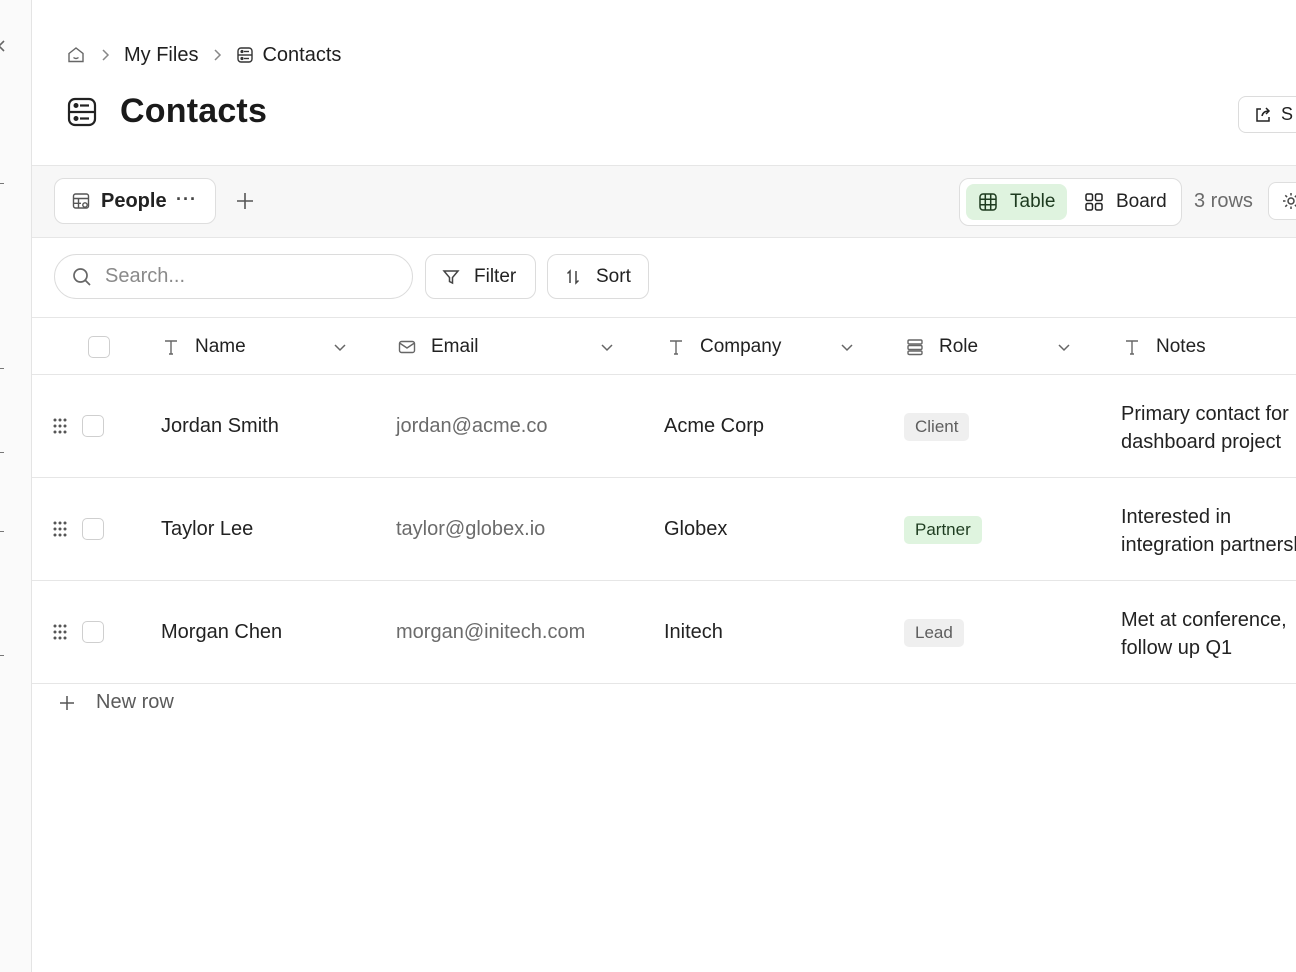 The height and width of the screenshot is (972, 1296). What do you see at coordinates (988, 202) in the screenshot?
I see `grid-table-icon` at bounding box center [988, 202].